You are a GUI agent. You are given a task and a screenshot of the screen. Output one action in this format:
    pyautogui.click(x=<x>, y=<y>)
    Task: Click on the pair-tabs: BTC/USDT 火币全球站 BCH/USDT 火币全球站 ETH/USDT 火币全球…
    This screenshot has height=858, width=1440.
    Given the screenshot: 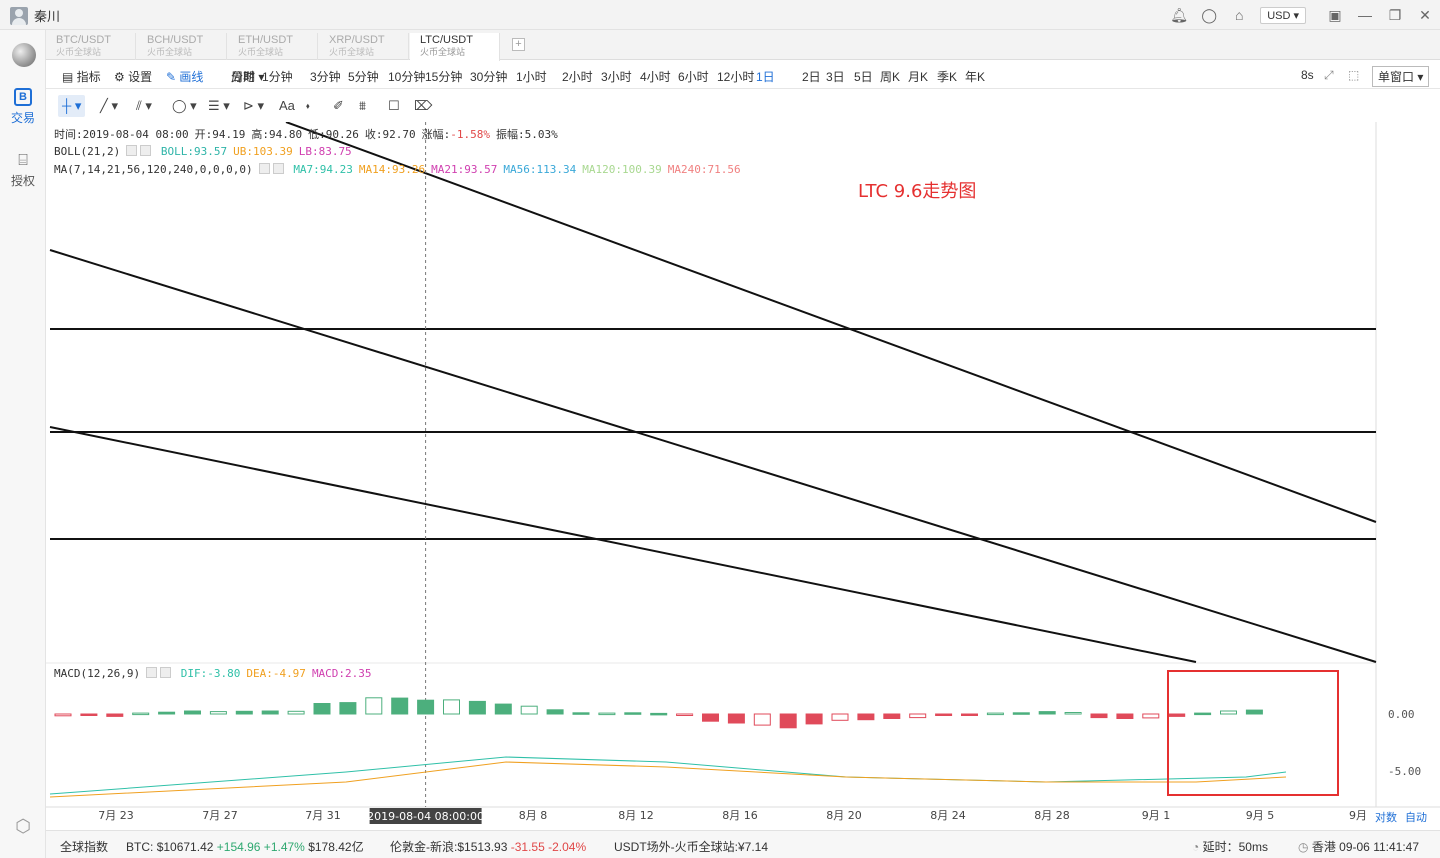 What is the action you would take?
    pyautogui.click(x=743, y=45)
    